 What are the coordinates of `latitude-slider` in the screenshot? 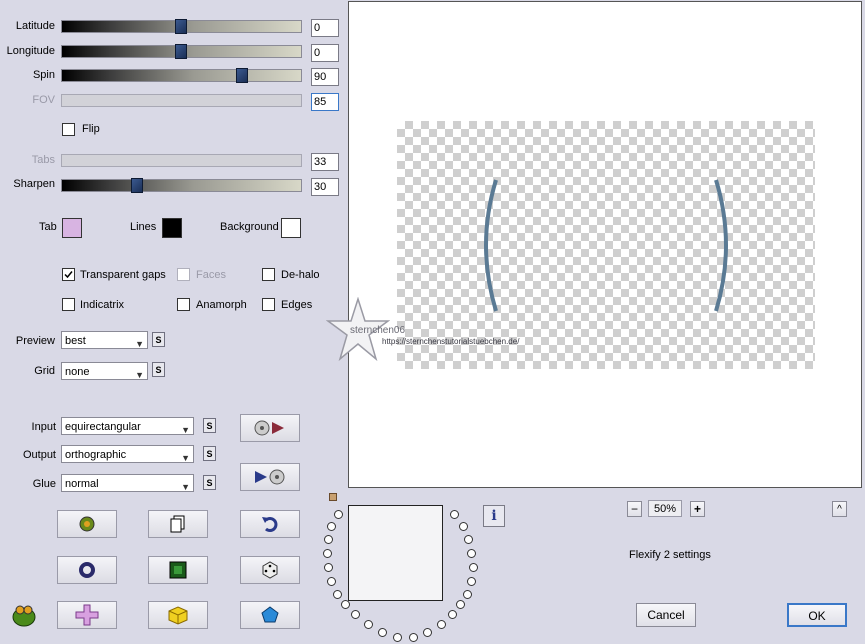 It's located at (181, 26).